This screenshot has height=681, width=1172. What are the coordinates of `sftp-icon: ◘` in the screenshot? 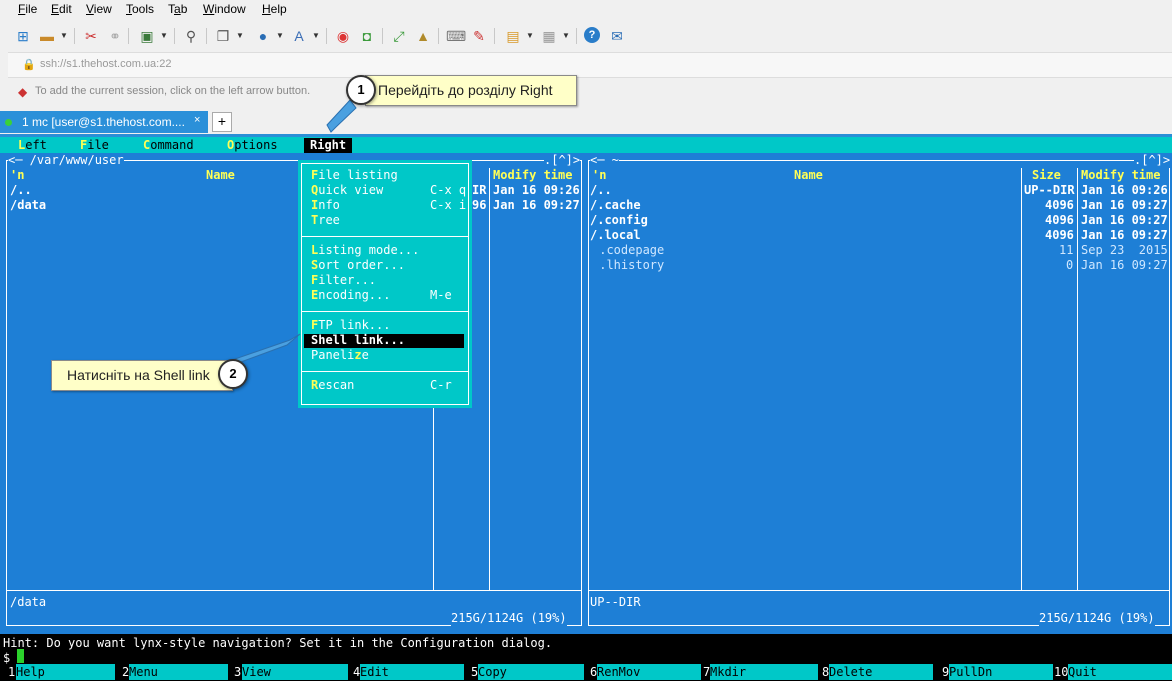 It's located at (367, 36).